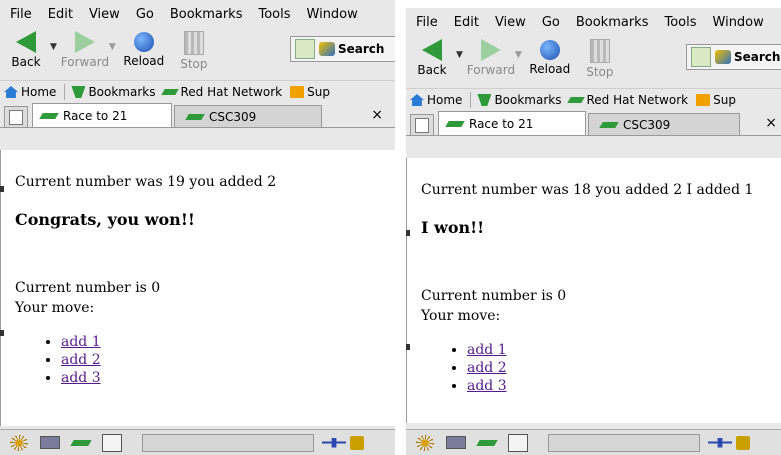 This screenshot has width=781, height=455. Describe the element at coordinates (417, 100) in the screenshot. I see `home-icon` at that location.